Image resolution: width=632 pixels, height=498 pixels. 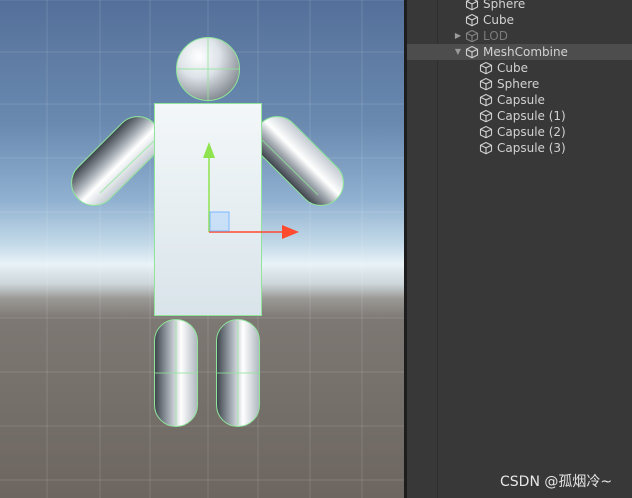 What do you see at coordinates (531, 132) in the screenshot?
I see `hierarchy-item-label: Capsule (2)` at bounding box center [531, 132].